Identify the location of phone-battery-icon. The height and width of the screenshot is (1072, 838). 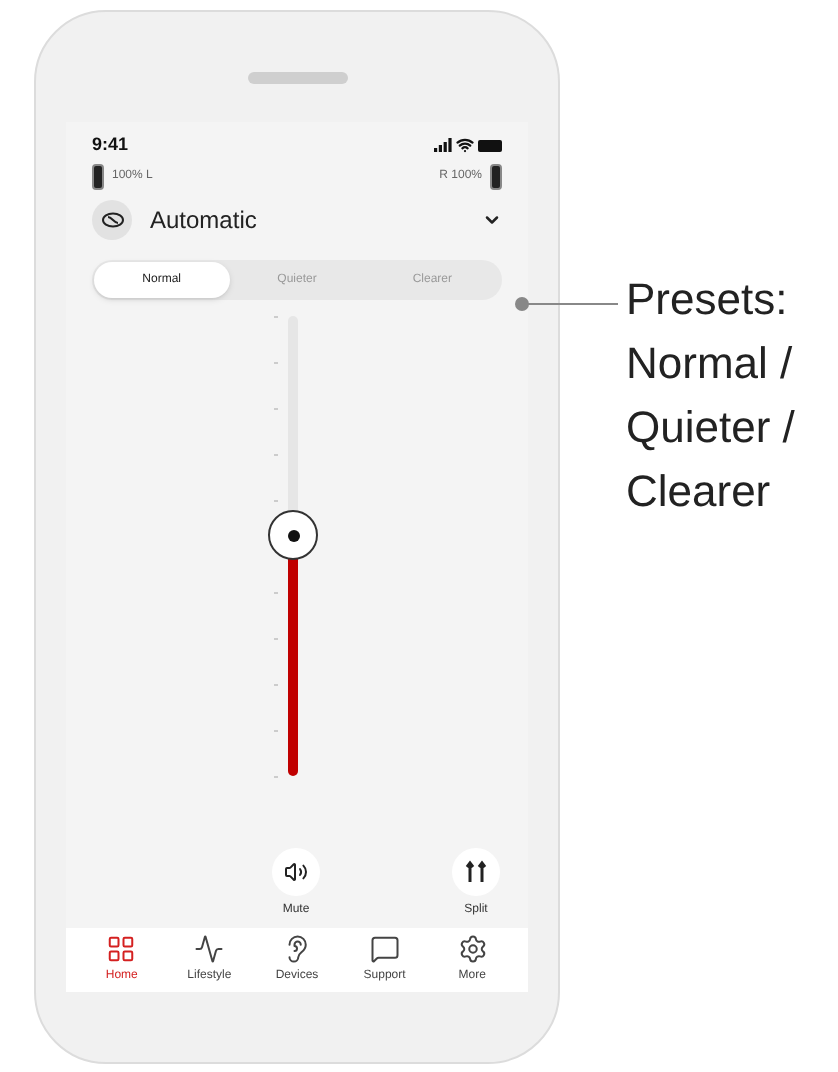
(490, 145).